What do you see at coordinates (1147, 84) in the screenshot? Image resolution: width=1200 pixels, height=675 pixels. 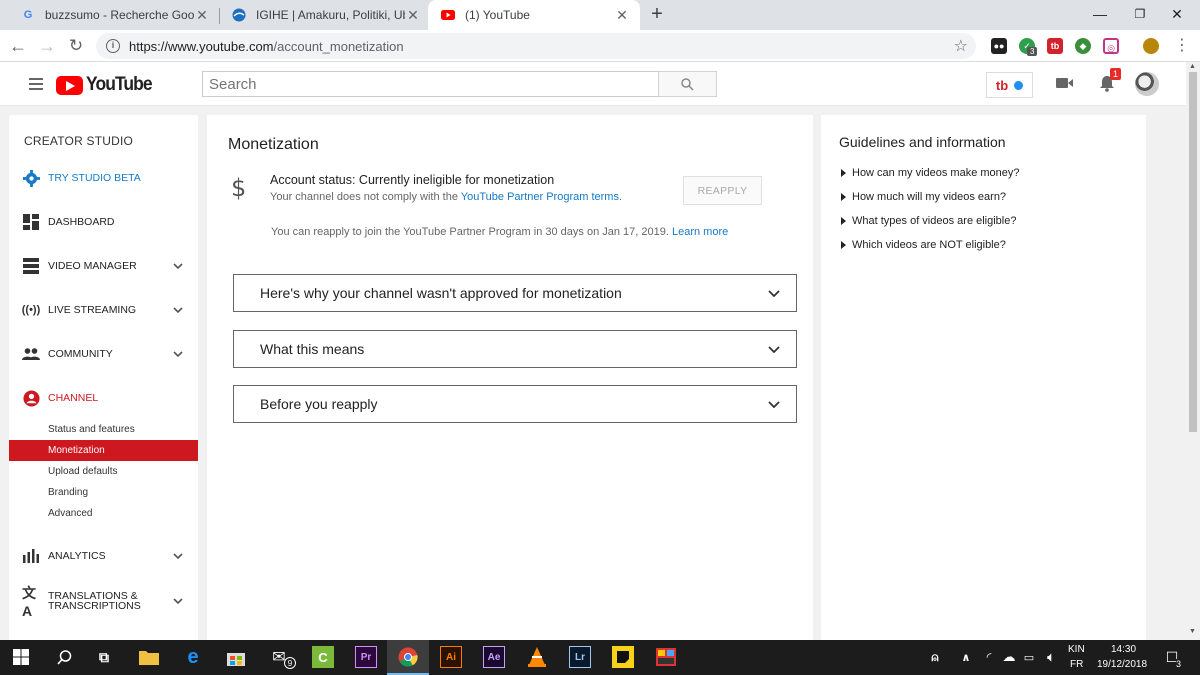 I see `account-avatar` at bounding box center [1147, 84].